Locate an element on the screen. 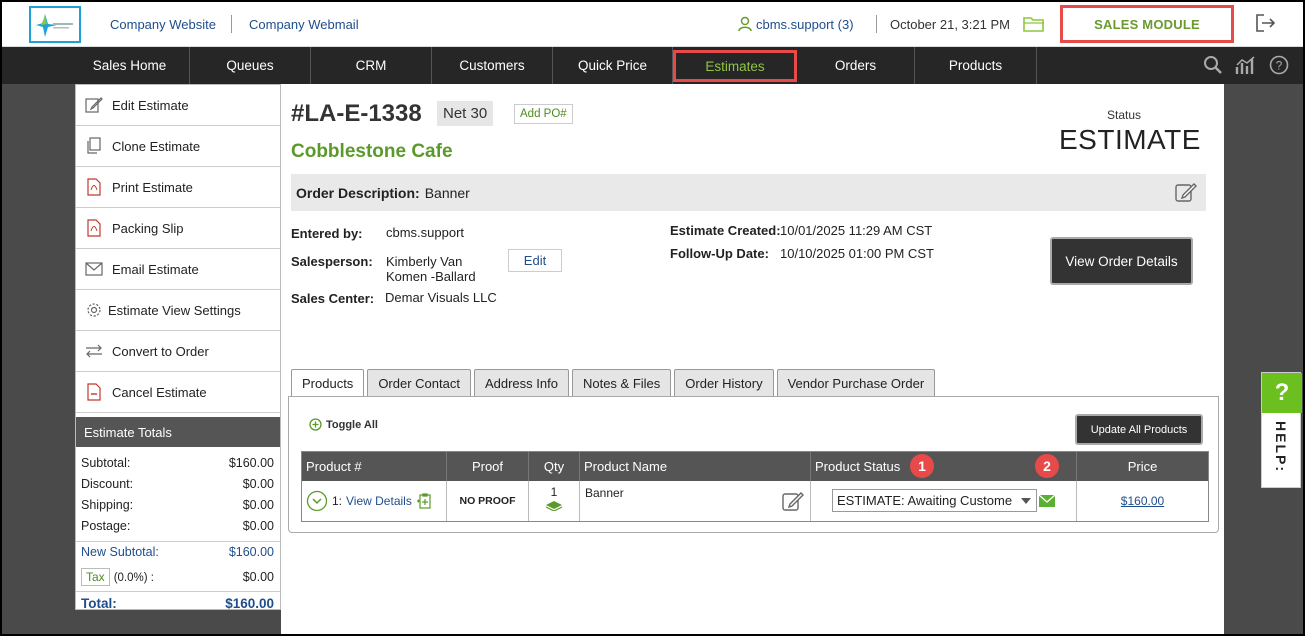 The image size is (1305, 636). estimate-status: ESTIMATE is located at coordinates (1130, 139).